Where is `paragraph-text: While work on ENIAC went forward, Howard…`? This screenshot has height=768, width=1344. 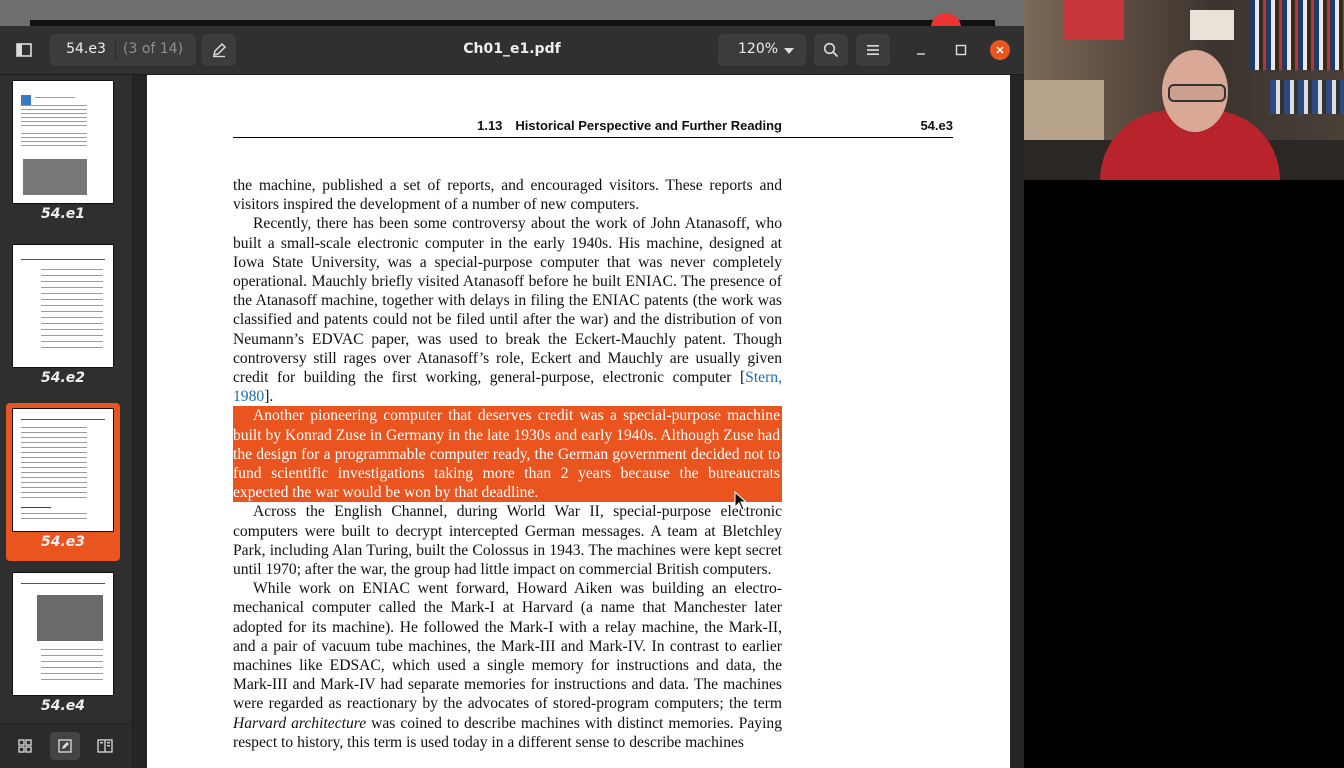 paragraph-text: While work on ENIAC went forward, Howard… is located at coordinates (507, 646).